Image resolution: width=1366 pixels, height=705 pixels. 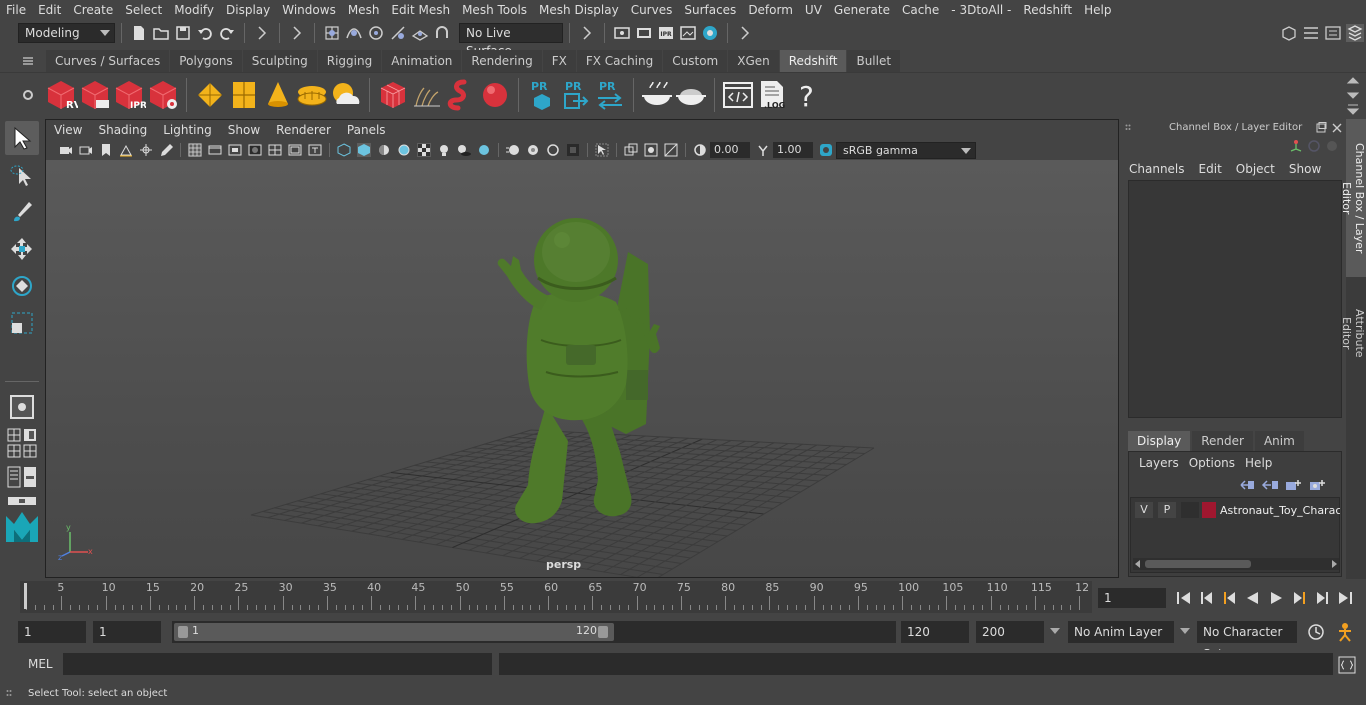 I want to click on shelf-tab-bullet: Bullet, so click(x=874, y=61).